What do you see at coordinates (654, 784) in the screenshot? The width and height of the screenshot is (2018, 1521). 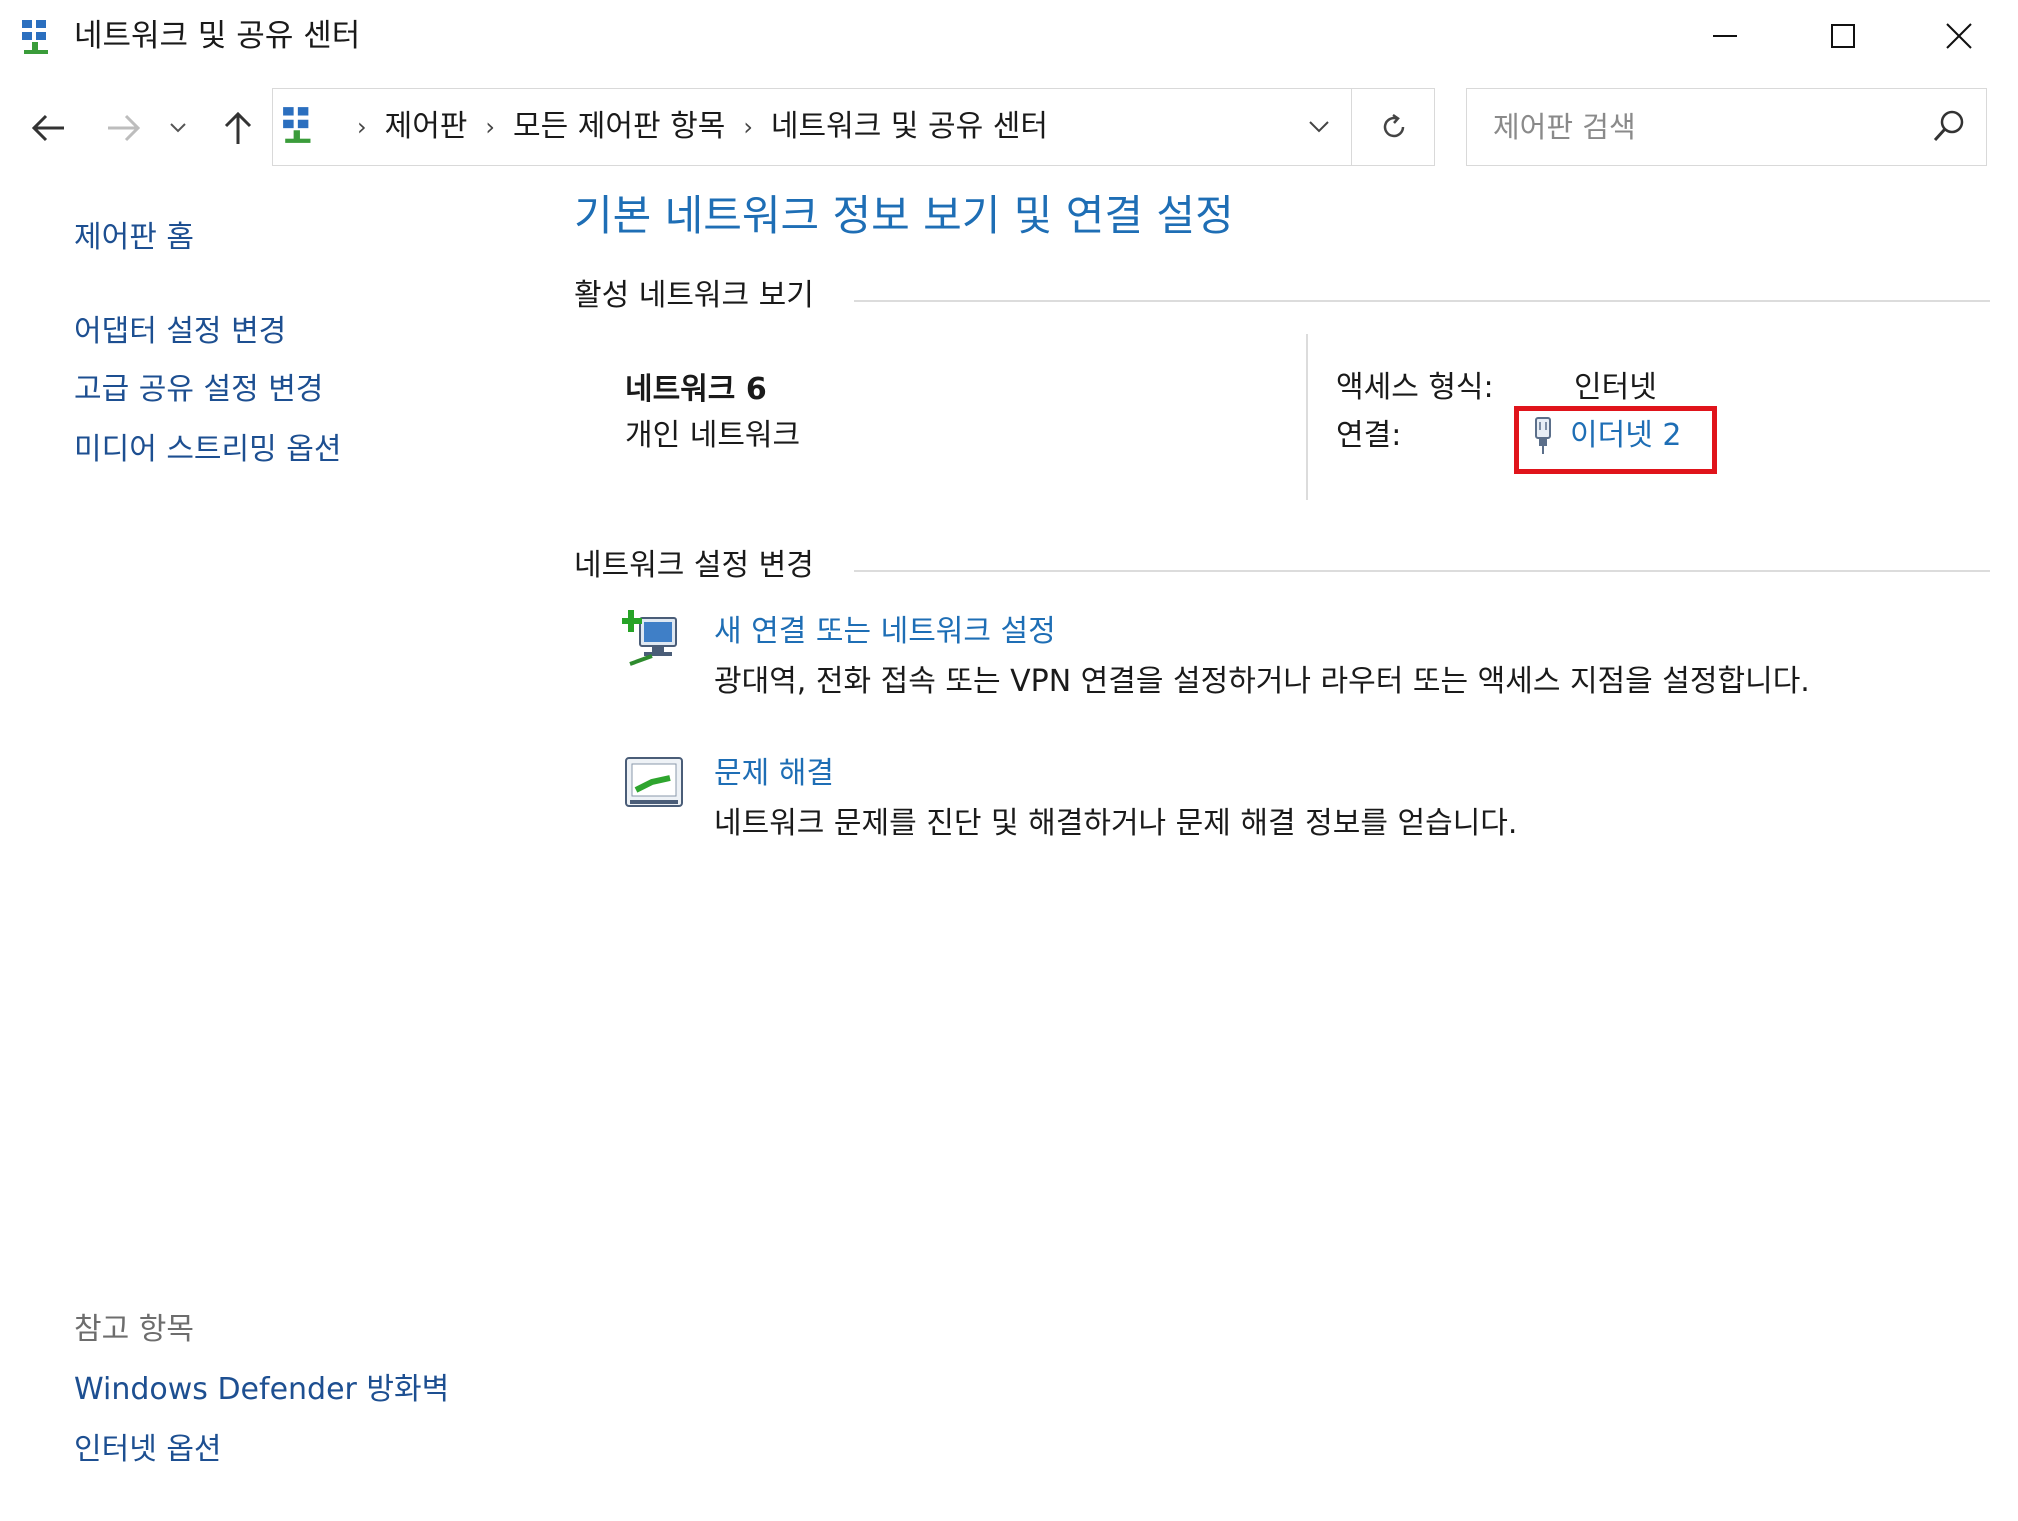 I see `troubleshoot-icon` at bounding box center [654, 784].